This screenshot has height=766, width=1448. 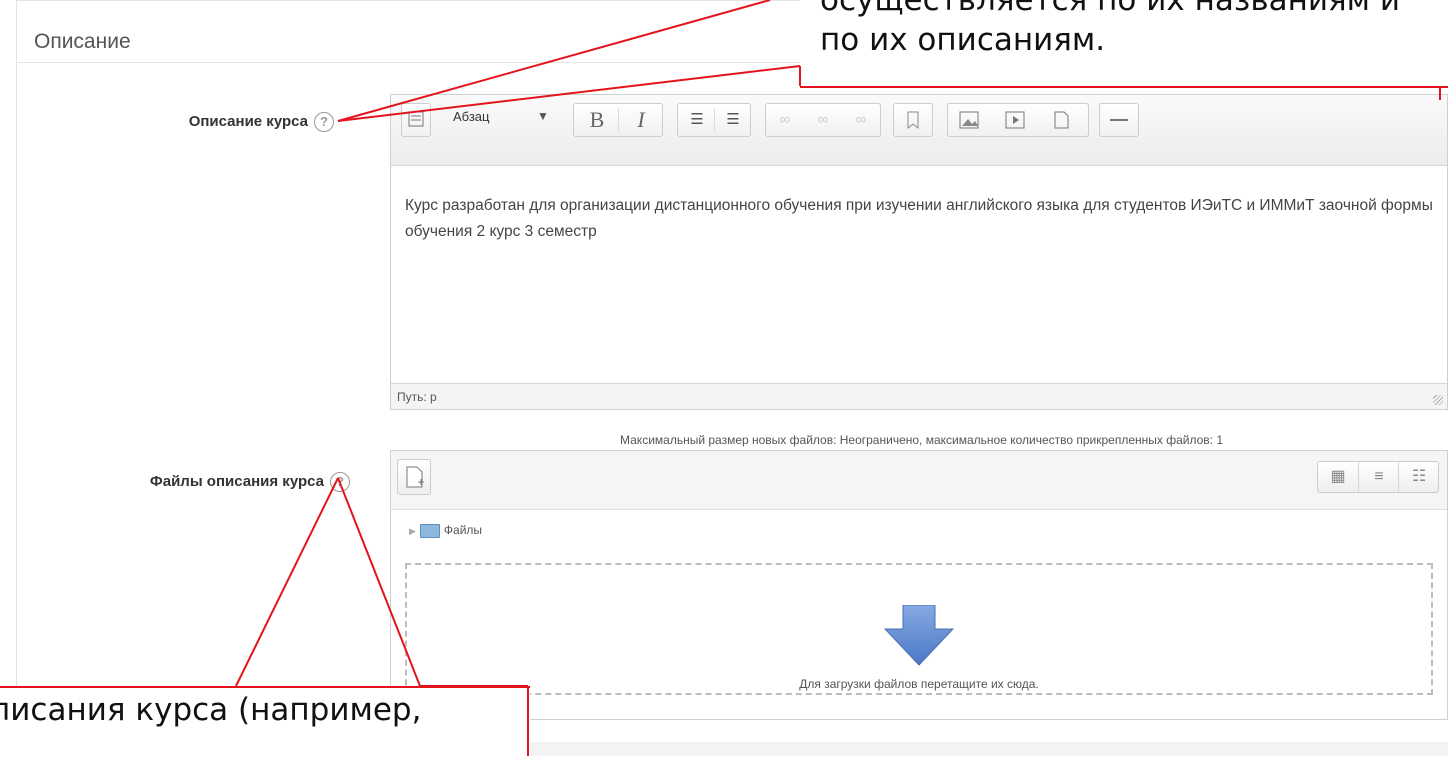 I want to click on horizontal-rule-button, so click(x=1119, y=120).